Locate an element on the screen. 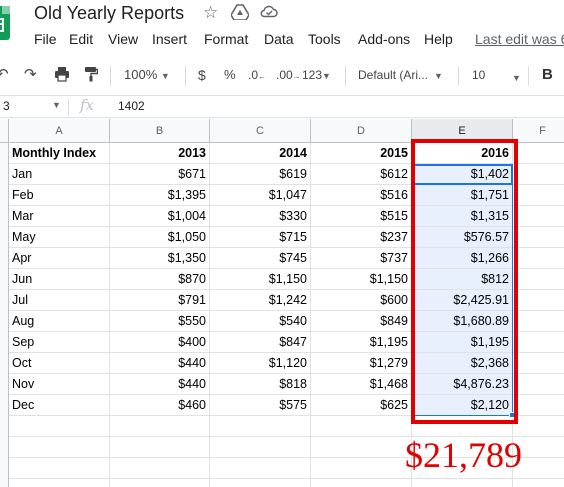  menu-insert: Insert is located at coordinates (169, 39).